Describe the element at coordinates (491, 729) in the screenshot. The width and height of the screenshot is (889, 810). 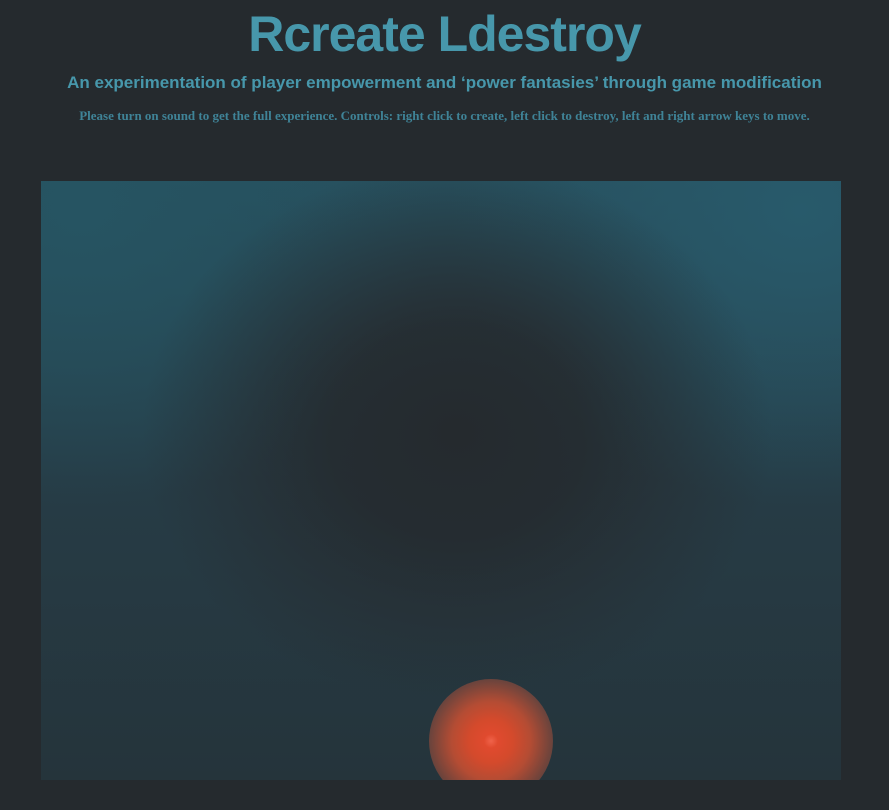
I see `player-orb` at that location.